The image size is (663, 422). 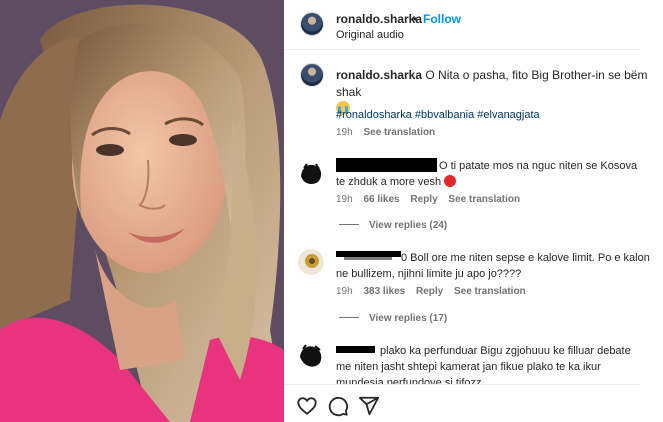 What do you see at coordinates (368, 258) in the screenshot?
I see `redacted-username-tail` at bounding box center [368, 258].